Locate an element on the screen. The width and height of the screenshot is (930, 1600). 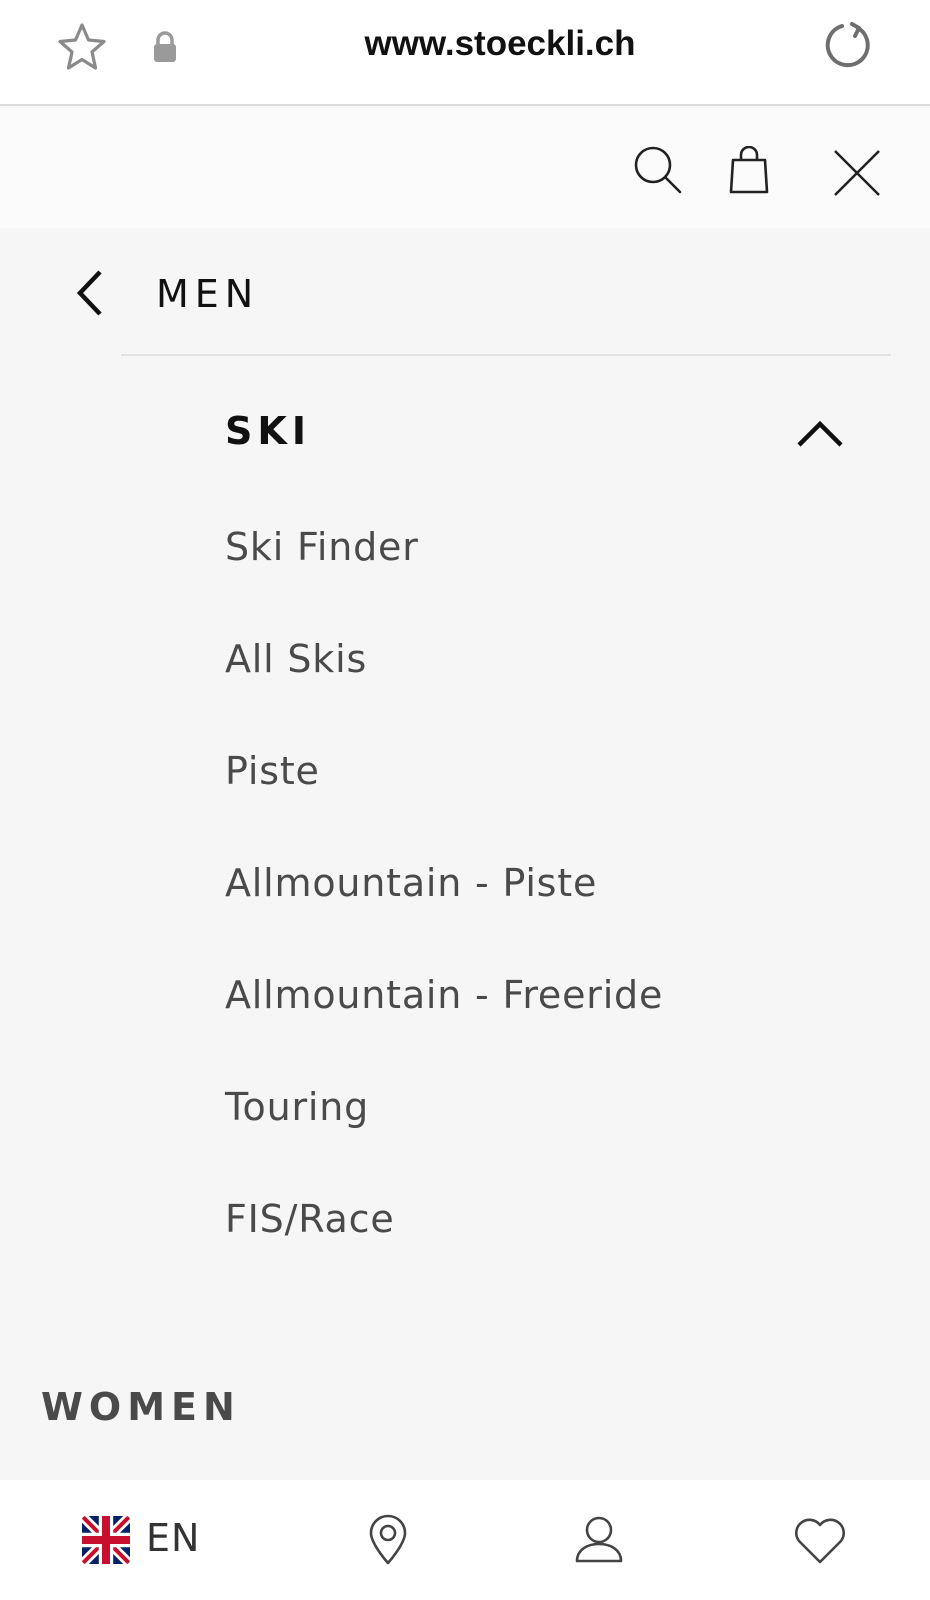
submenu-item-fis-race: FIS/Race is located at coordinates (545, 1236).